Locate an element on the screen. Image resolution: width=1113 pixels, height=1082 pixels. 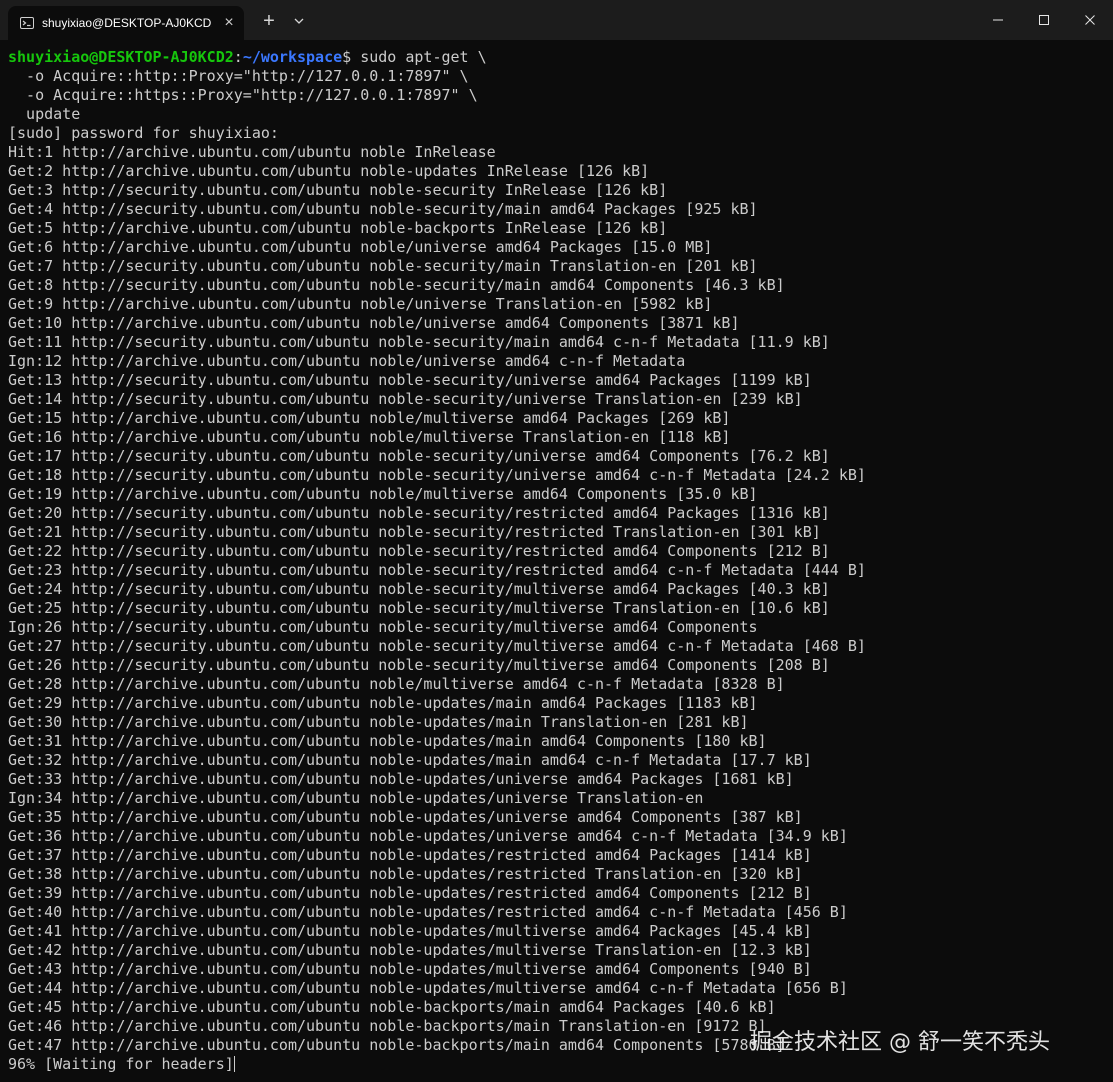
tab-title: shuyixiao@DESKTOP-AJ0KCD2: ~ is located at coordinates (127, 23).